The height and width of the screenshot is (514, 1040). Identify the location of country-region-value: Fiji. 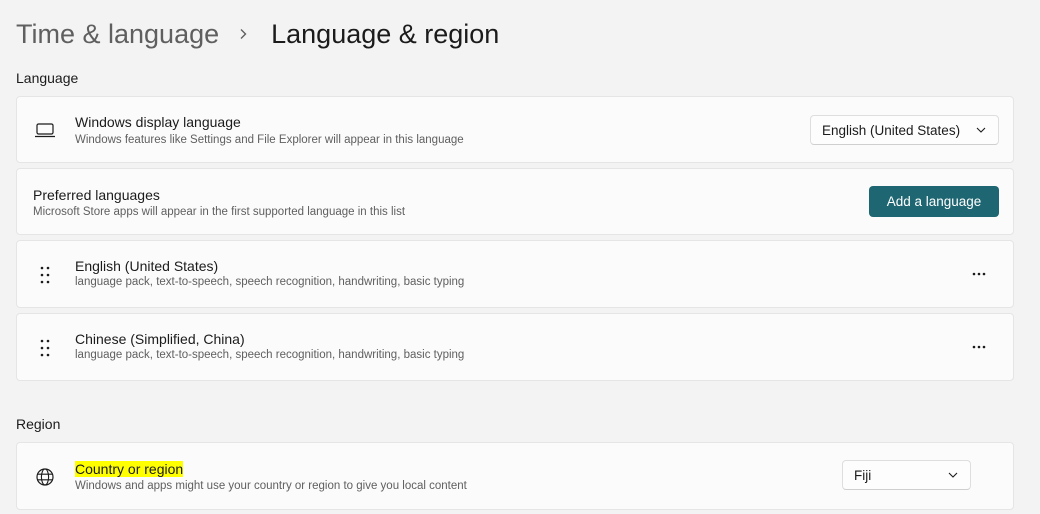
(863, 475).